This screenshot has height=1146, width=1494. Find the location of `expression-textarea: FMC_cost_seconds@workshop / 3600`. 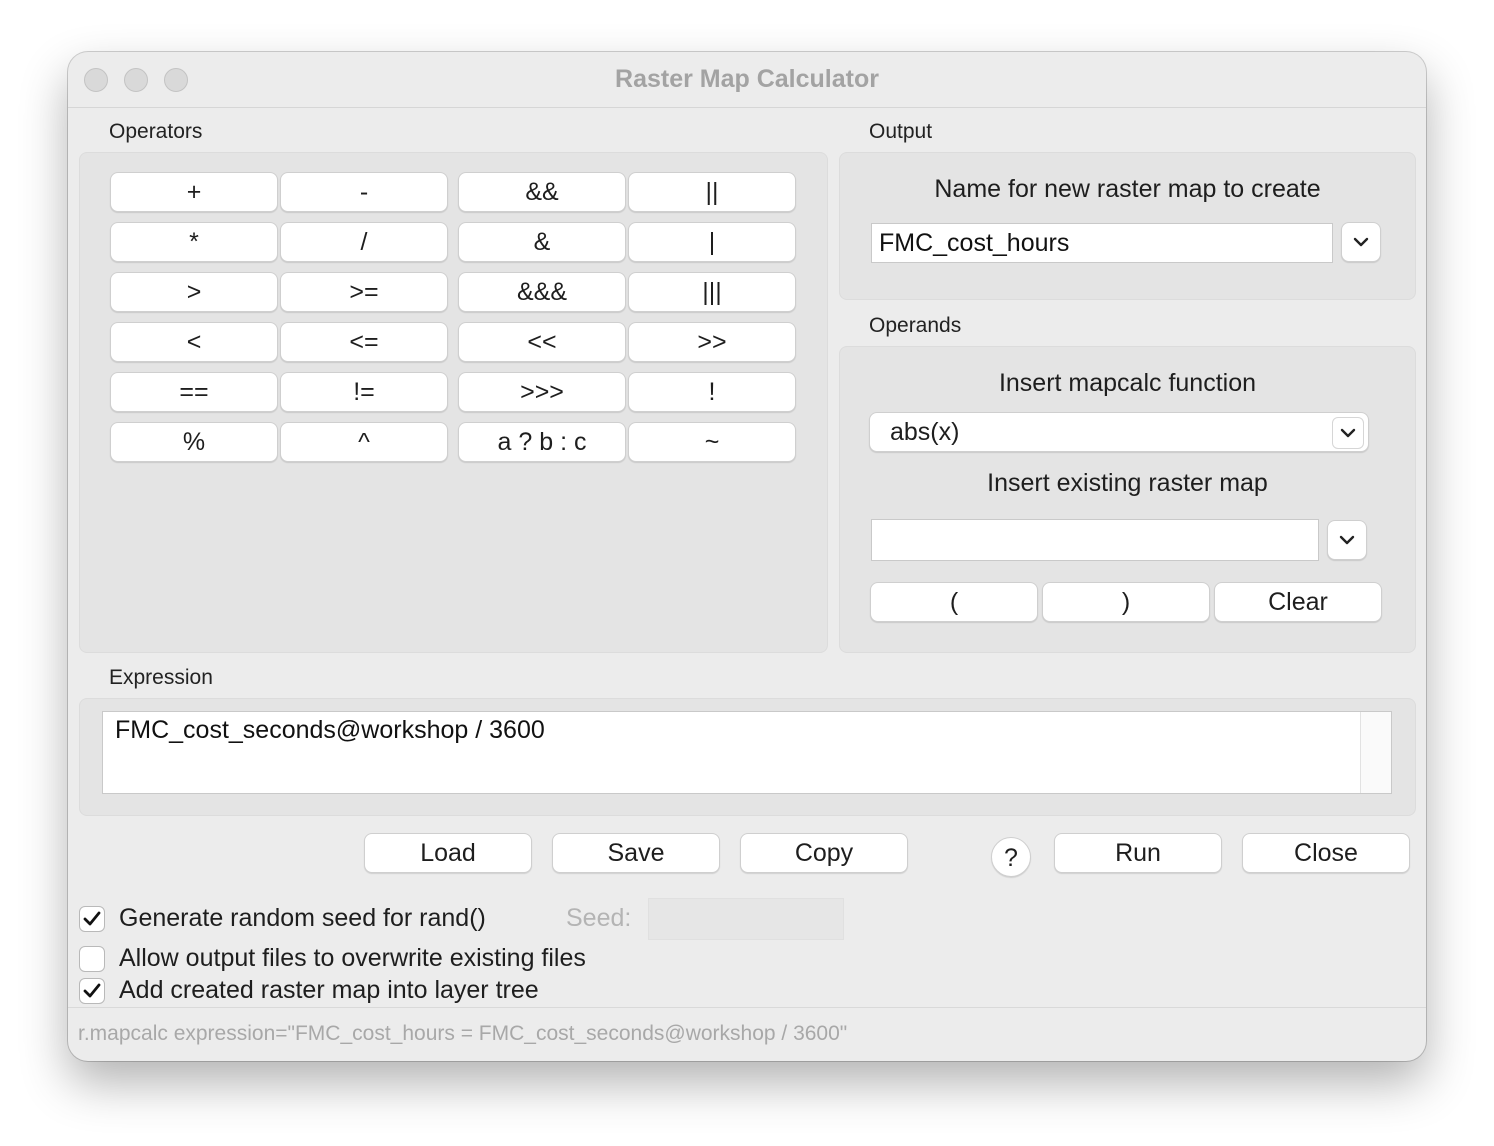

expression-textarea: FMC_cost_seconds@workshop / 3600 is located at coordinates (747, 752).